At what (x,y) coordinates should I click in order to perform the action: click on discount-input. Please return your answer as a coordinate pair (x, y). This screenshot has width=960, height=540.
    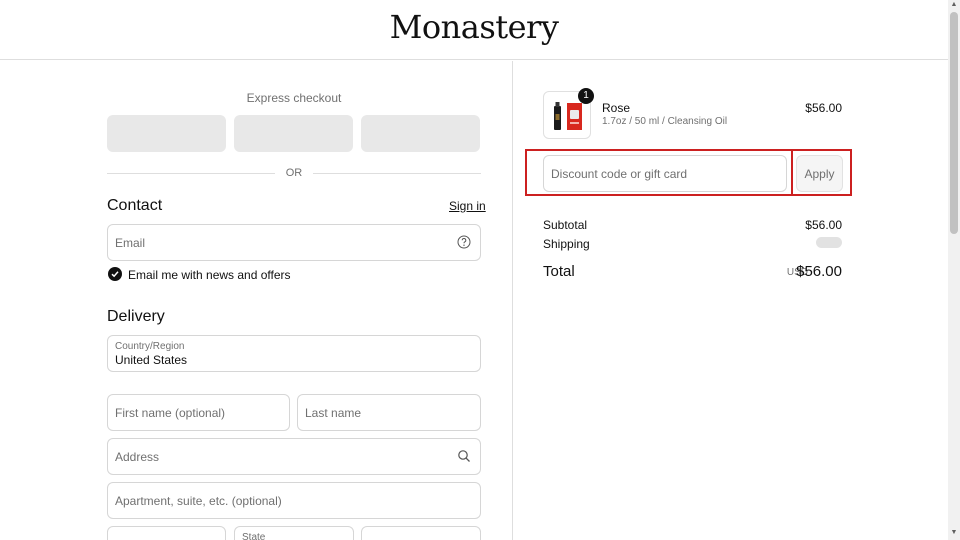
    Looking at the image, I should click on (665, 173).